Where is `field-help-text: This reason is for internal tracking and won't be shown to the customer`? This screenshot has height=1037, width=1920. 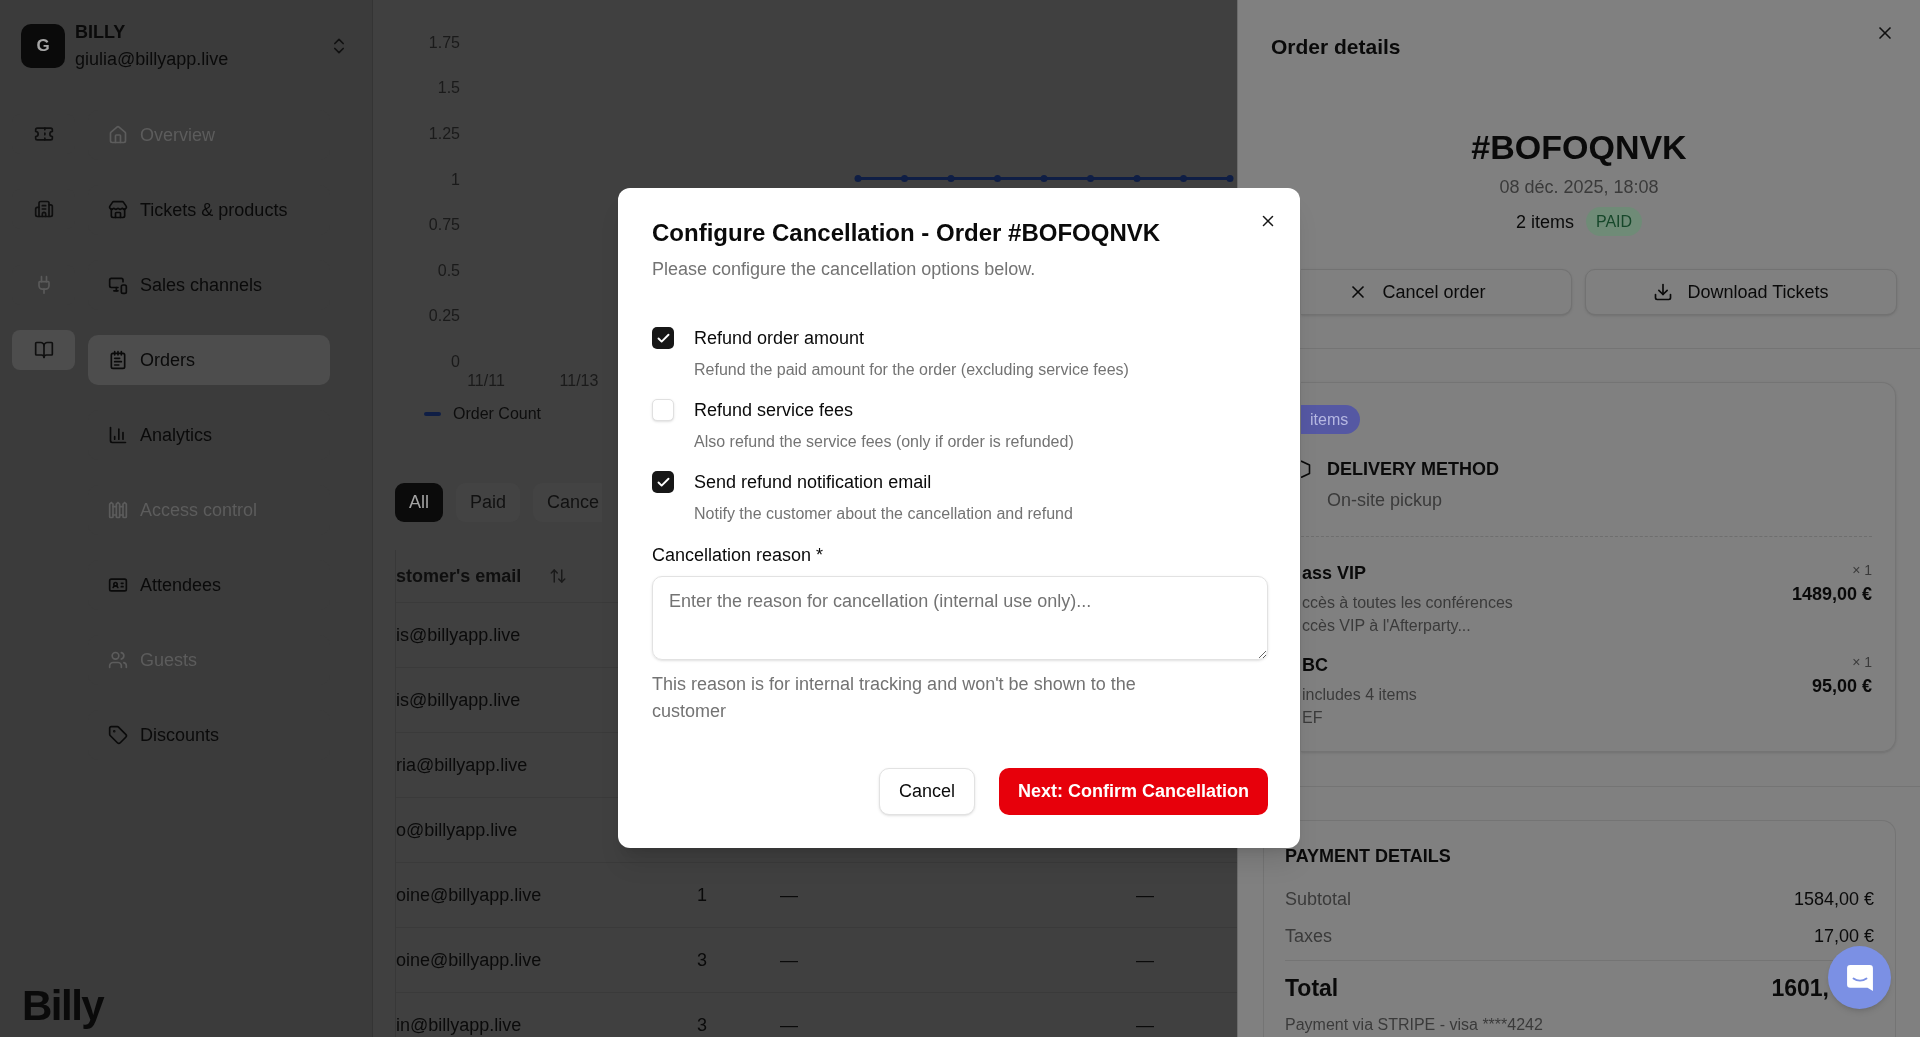
field-help-text: This reason is for internal tracking and won't be shown to the customer is located at coordinates (894, 698).